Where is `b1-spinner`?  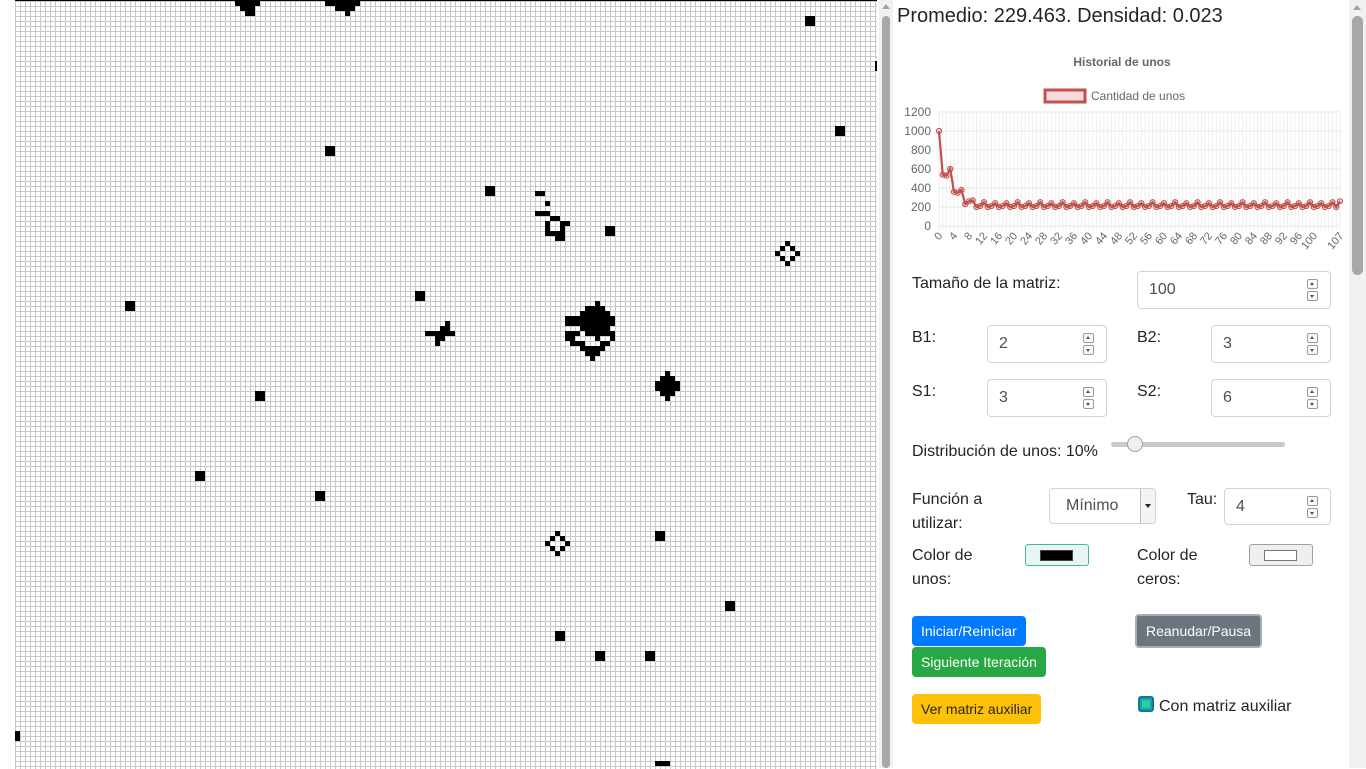 b1-spinner is located at coordinates (1088, 344).